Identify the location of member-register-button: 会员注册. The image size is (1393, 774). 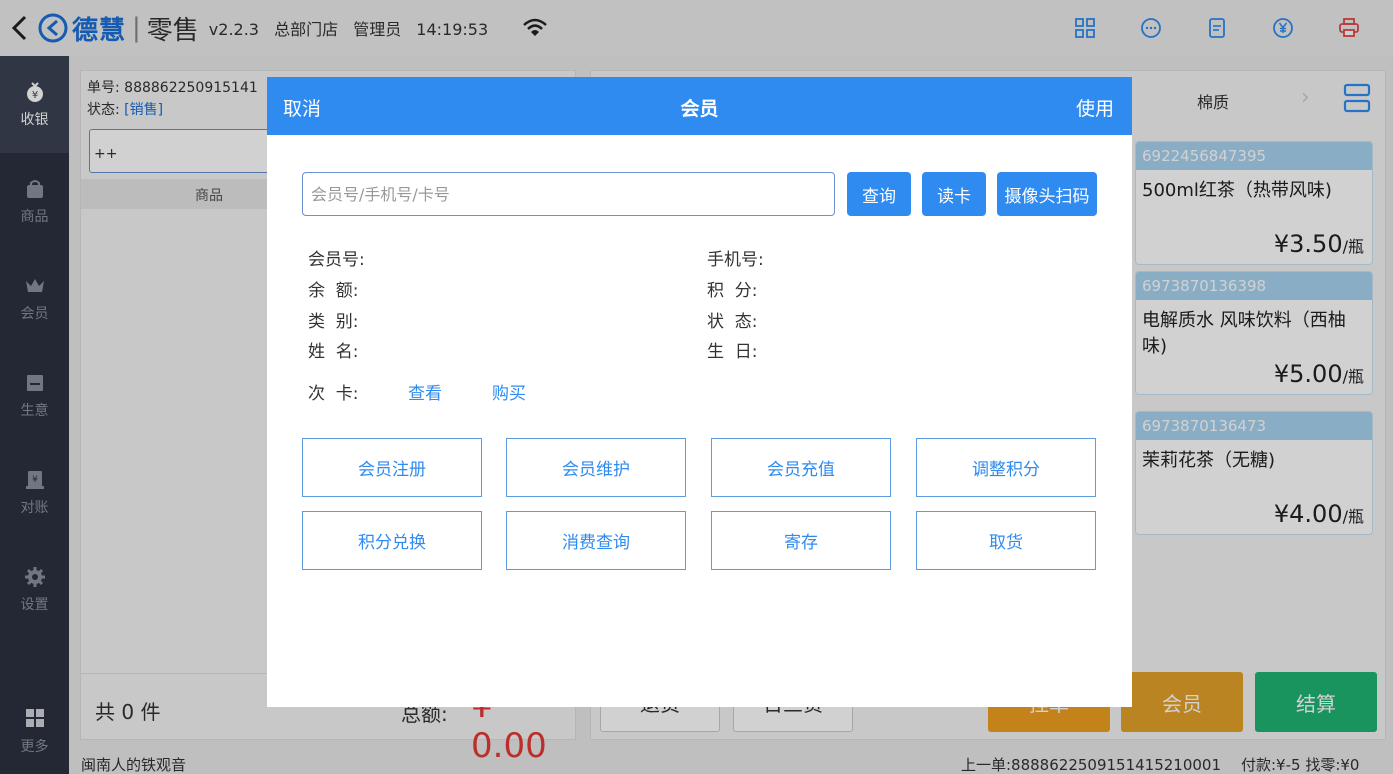
(392, 467).